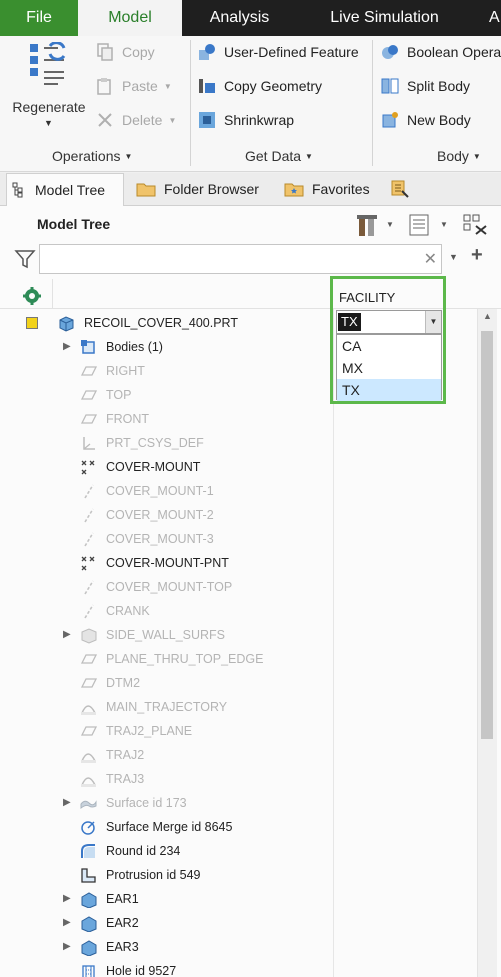 The height and width of the screenshot is (977, 501). What do you see at coordinates (403, 189) in the screenshot?
I see `tab-more-tools` at bounding box center [403, 189].